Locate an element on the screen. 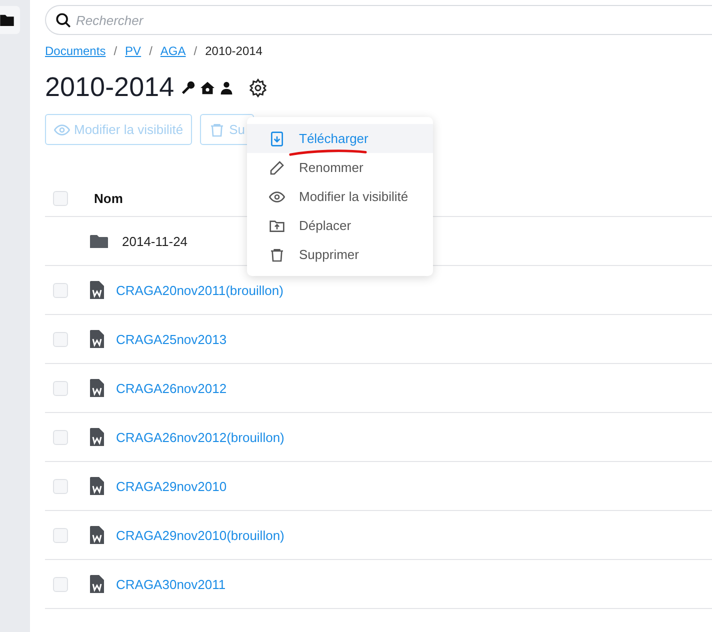 The image size is (712, 632). menu-item: Renommer is located at coordinates (340, 167).